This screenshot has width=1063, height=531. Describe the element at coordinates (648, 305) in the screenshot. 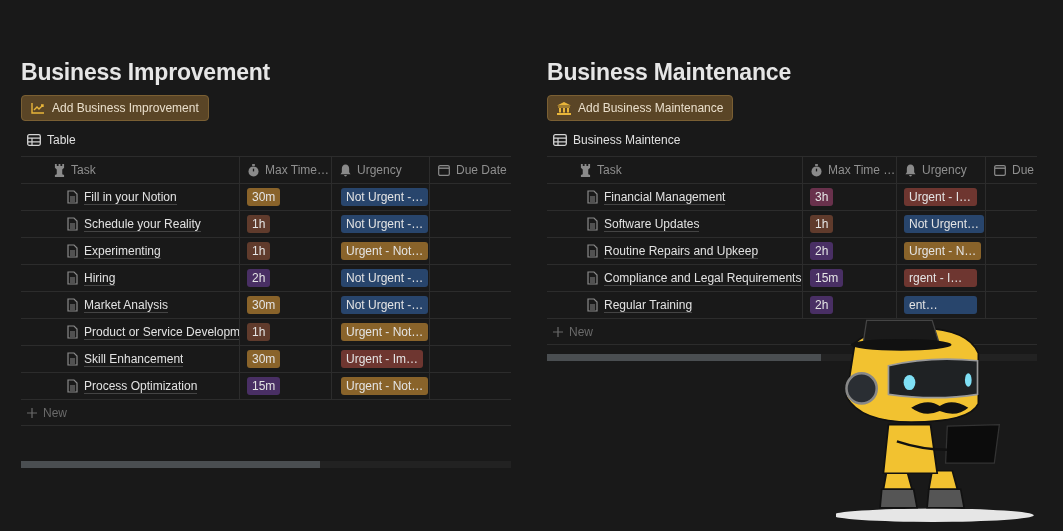

I see `task-link: Regular Training` at that location.